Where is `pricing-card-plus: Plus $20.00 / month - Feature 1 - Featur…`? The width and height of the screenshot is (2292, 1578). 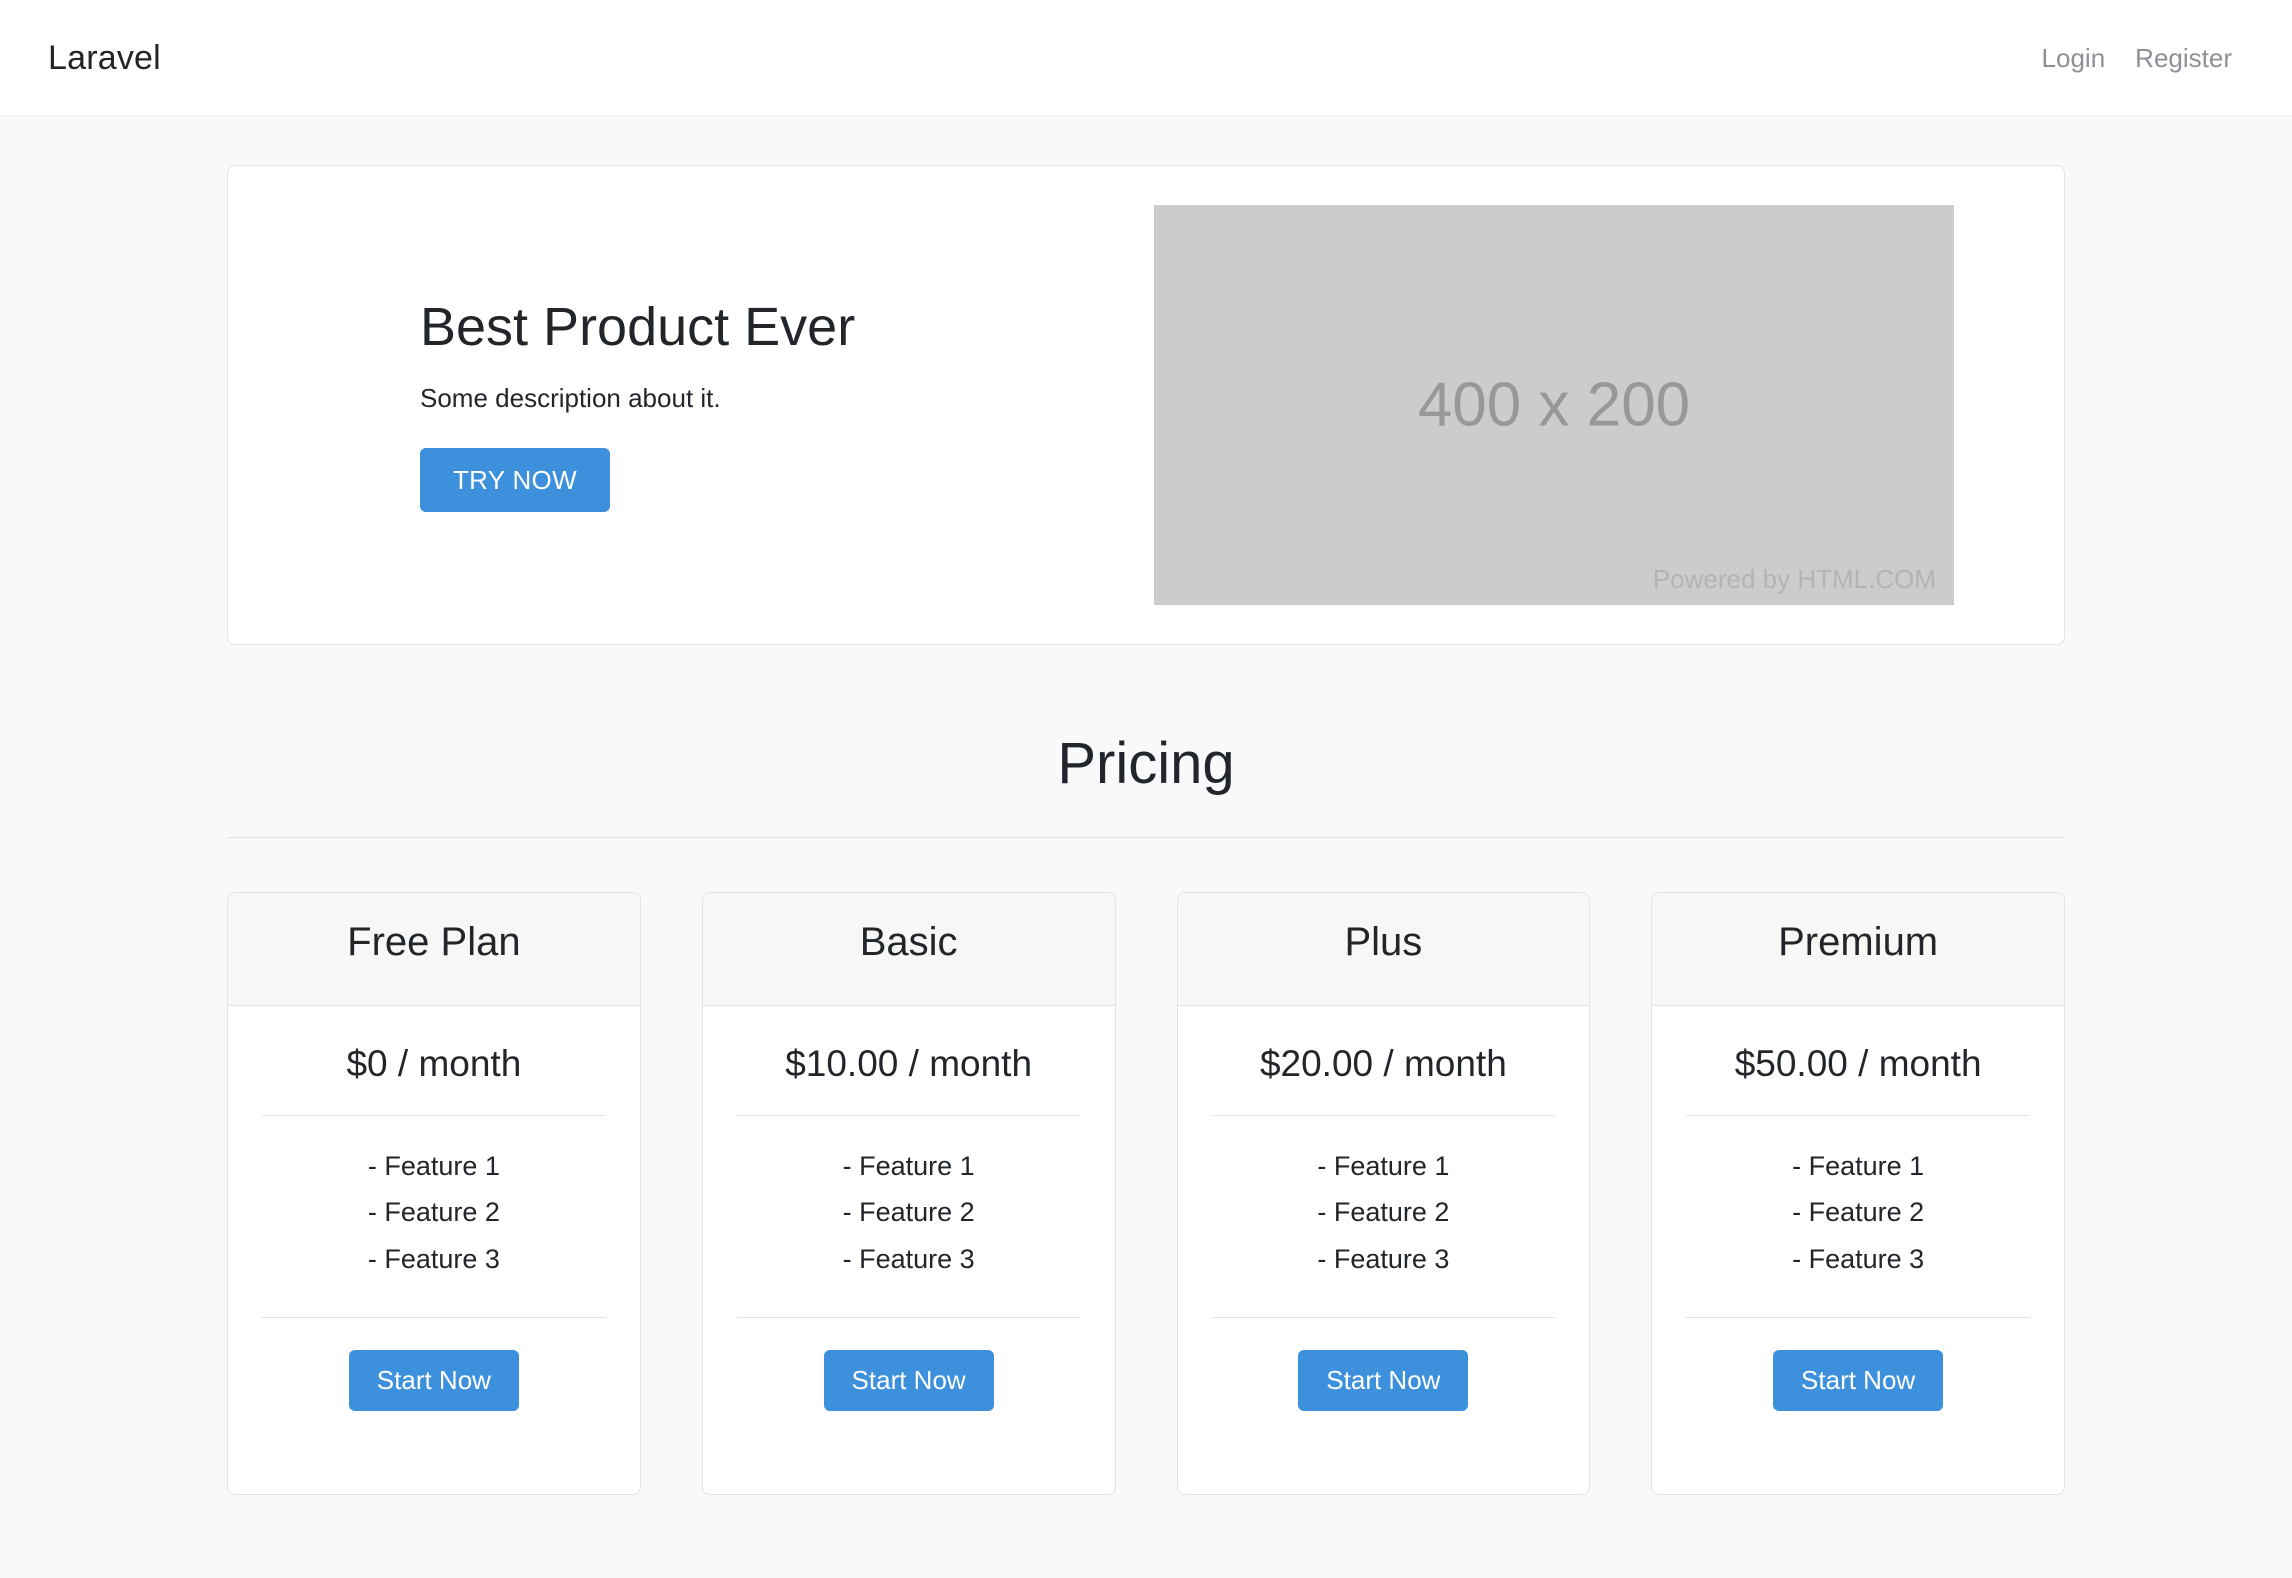 pricing-card-plus: Plus $20.00 / month - Feature 1 - Featur… is located at coordinates (1383, 1193).